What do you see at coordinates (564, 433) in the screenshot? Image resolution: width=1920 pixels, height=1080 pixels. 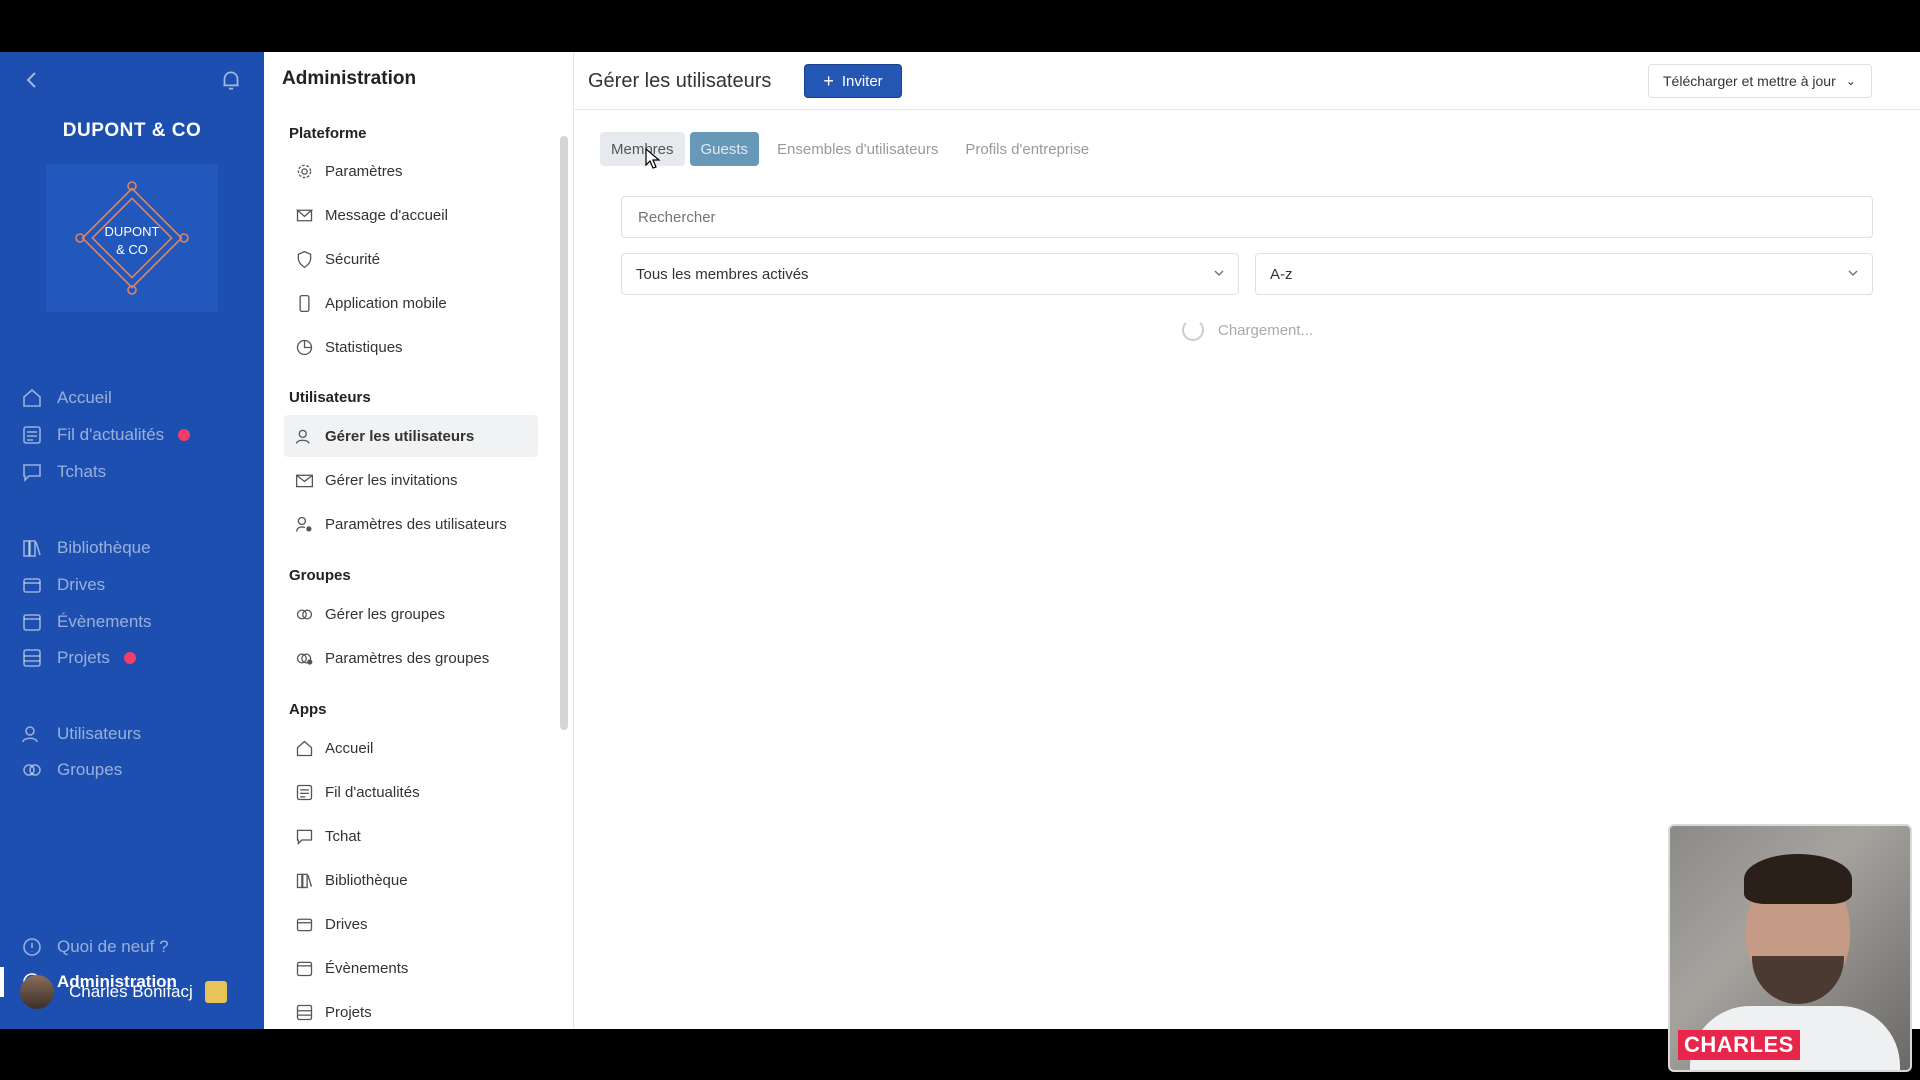 I see `scrollbar` at bounding box center [564, 433].